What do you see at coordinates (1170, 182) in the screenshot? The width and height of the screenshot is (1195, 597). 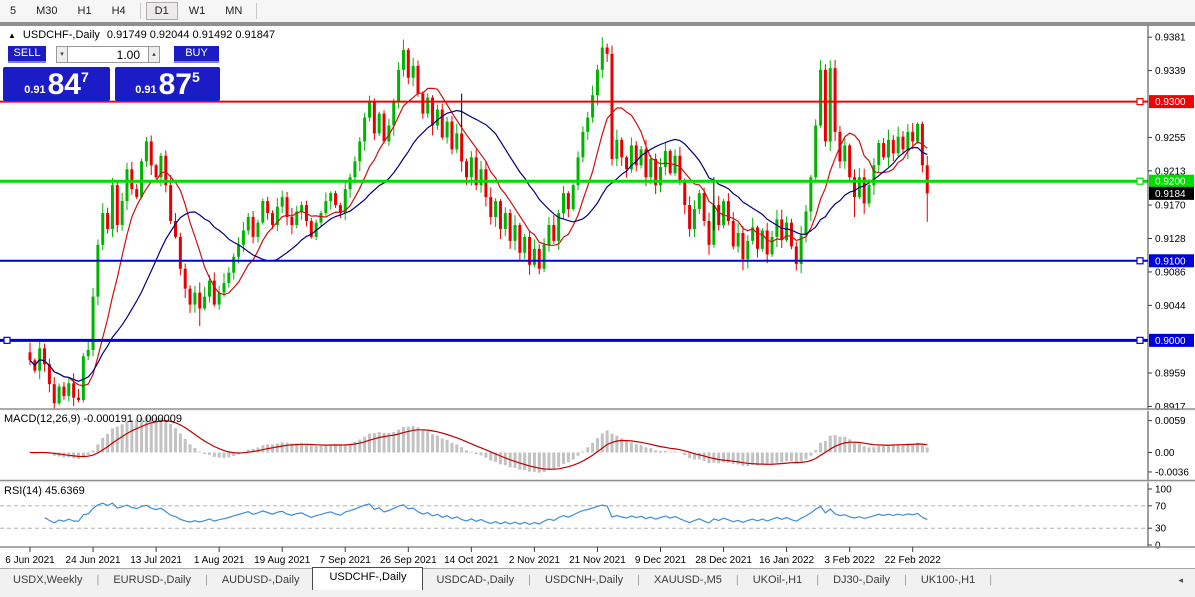 I see `price-level-label-0.9200-text: 0.9200` at bounding box center [1170, 182].